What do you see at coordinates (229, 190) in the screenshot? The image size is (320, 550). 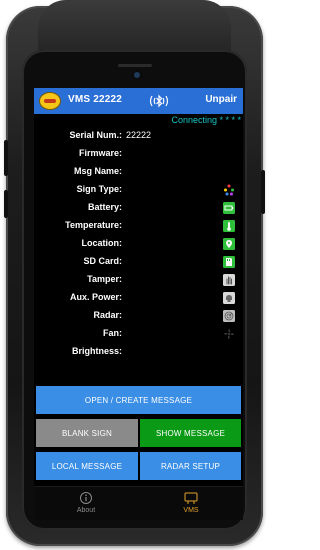 I see `color-dots-icon` at bounding box center [229, 190].